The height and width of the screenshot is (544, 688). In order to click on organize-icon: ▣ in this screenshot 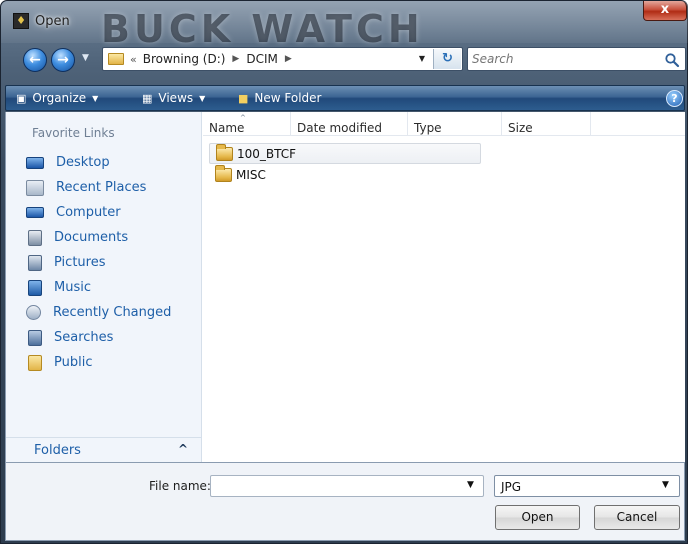, I will do `click(21, 98)`.